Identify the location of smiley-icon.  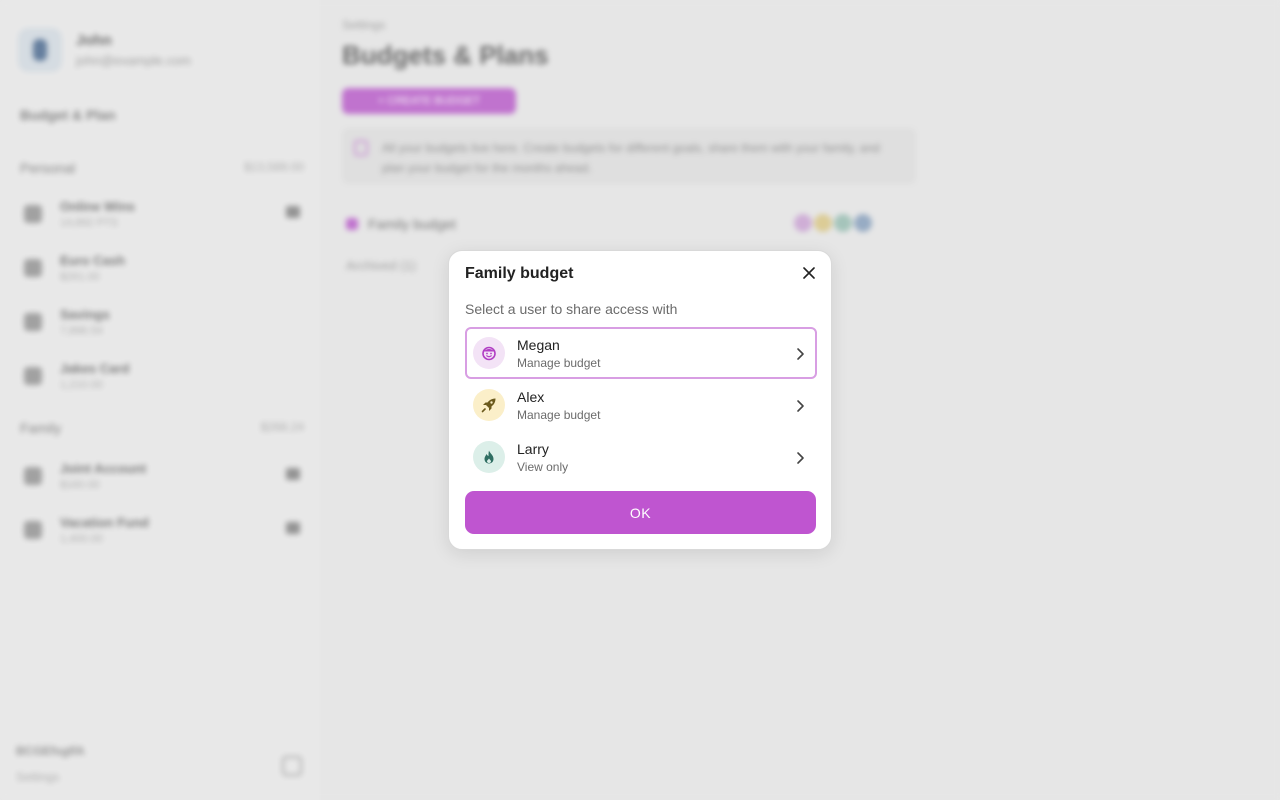
(489, 353).